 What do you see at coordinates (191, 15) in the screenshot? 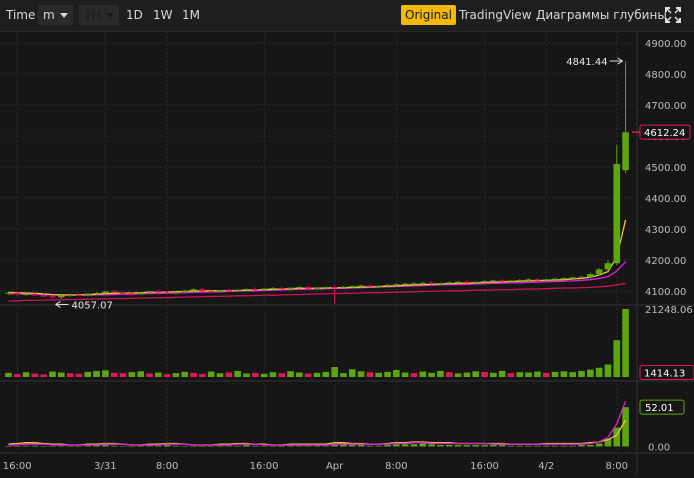
I see `interval-1m-button: 1M` at bounding box center [191, 15].